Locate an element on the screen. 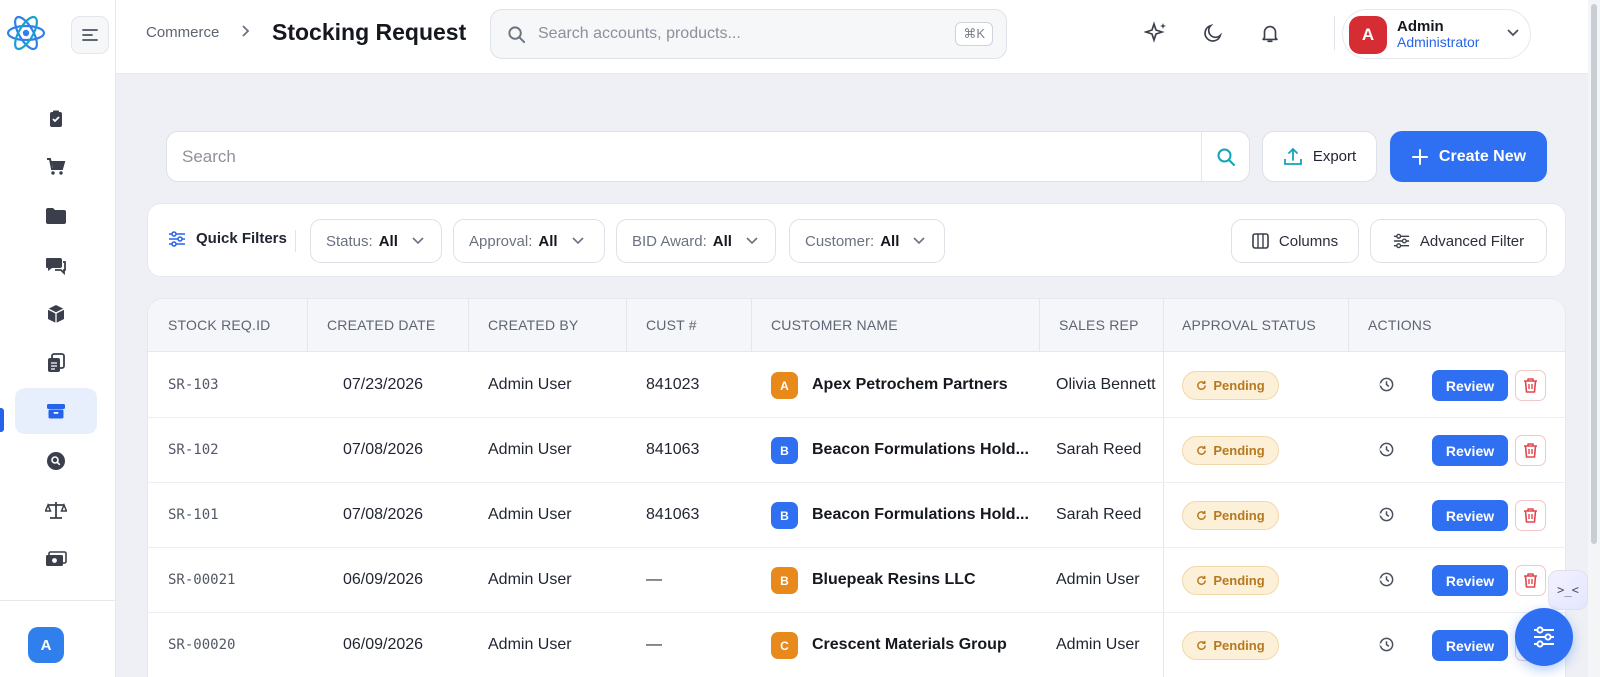  sidebar-item-documents is located at coordinates (56, 363).